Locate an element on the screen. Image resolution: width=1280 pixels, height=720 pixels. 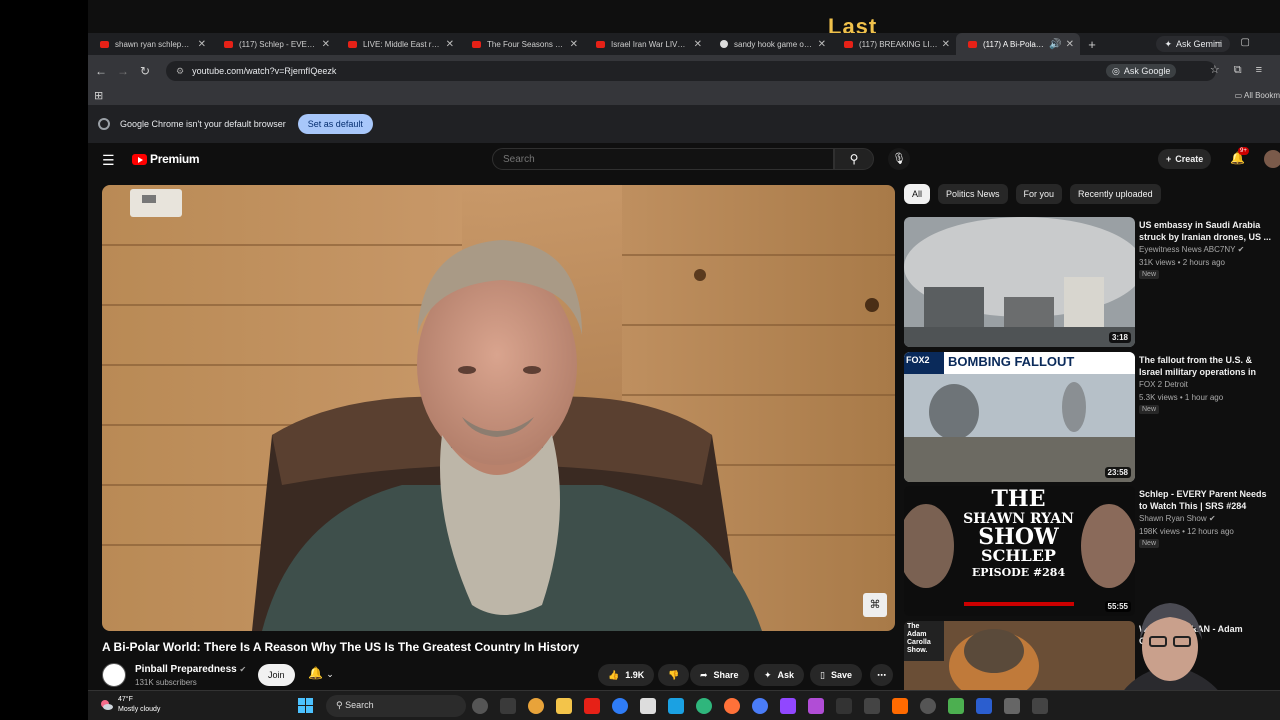
back-icon: ← is located at coordinates (101, 71).